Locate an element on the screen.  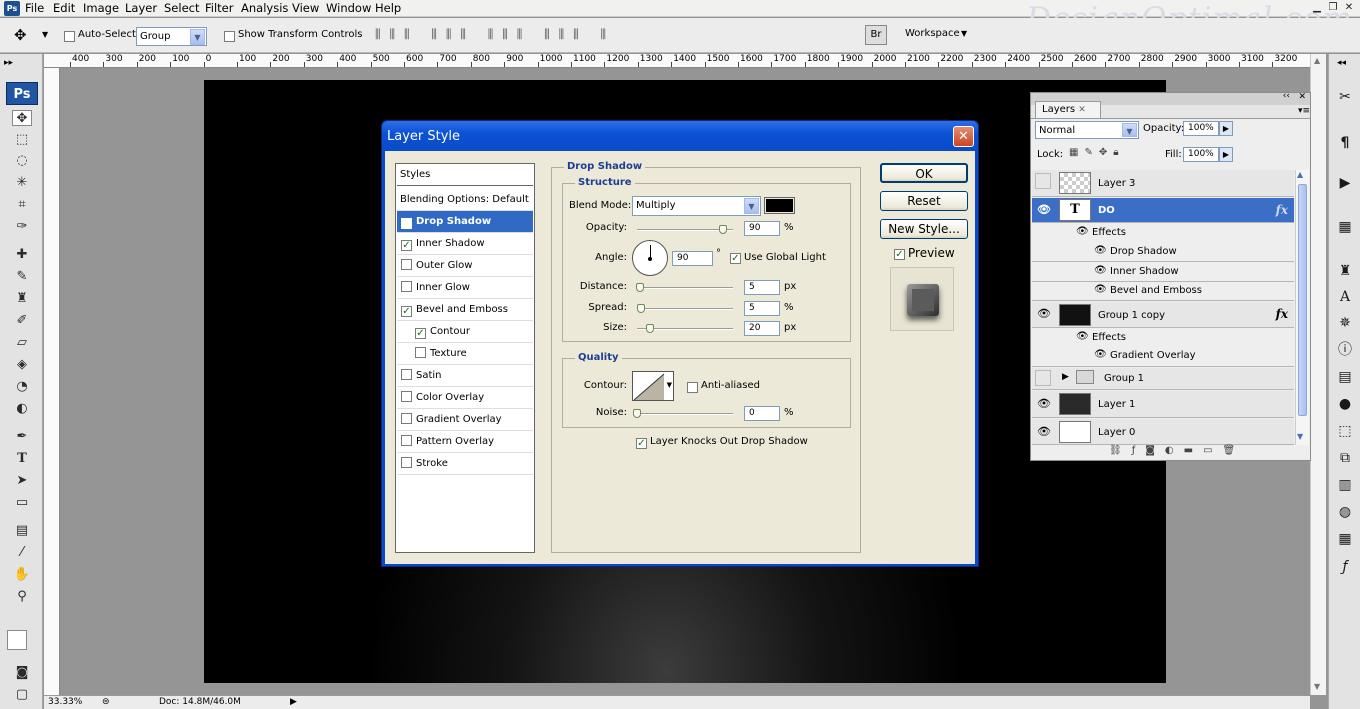
path-selection-icon: ➤ is located at coordinates (22, 481).